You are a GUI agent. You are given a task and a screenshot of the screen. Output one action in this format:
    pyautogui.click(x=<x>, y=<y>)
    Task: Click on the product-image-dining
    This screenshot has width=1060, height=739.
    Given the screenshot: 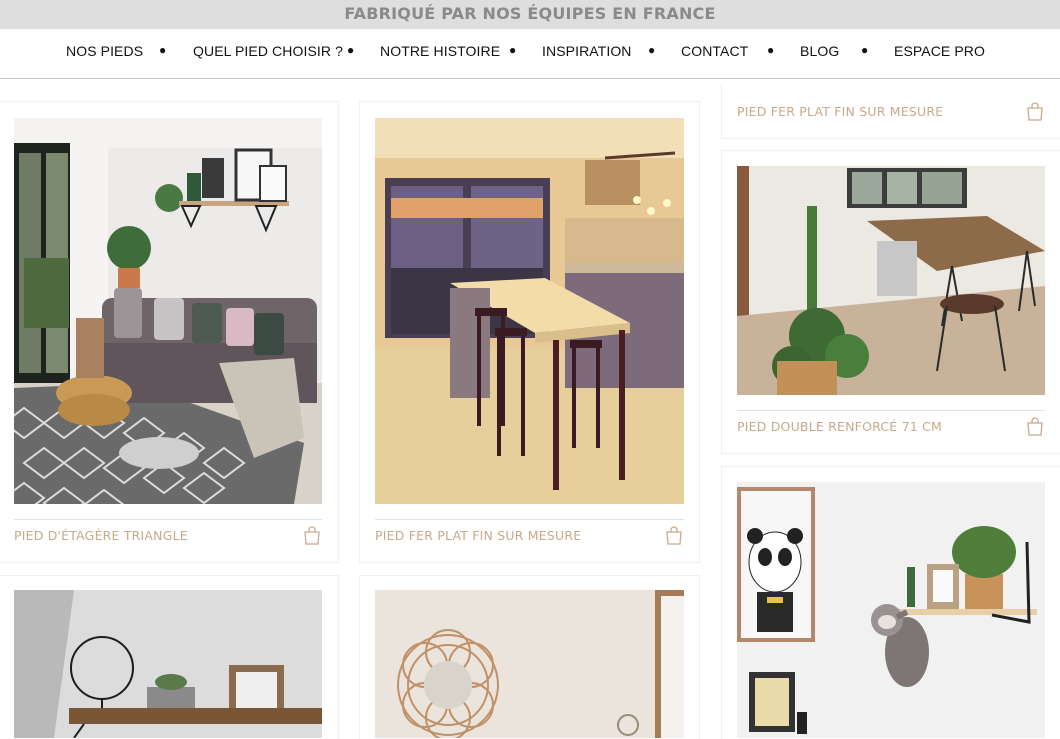 What is the action you would take?
    pyautogui.click(x=891, y=280)
    